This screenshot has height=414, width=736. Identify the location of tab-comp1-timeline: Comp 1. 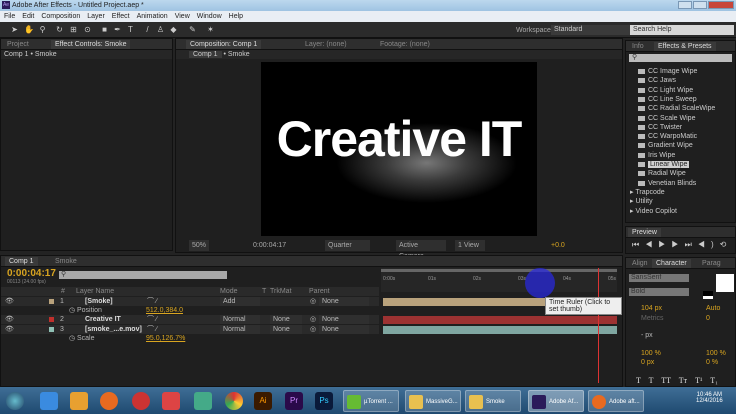
(21, 261).